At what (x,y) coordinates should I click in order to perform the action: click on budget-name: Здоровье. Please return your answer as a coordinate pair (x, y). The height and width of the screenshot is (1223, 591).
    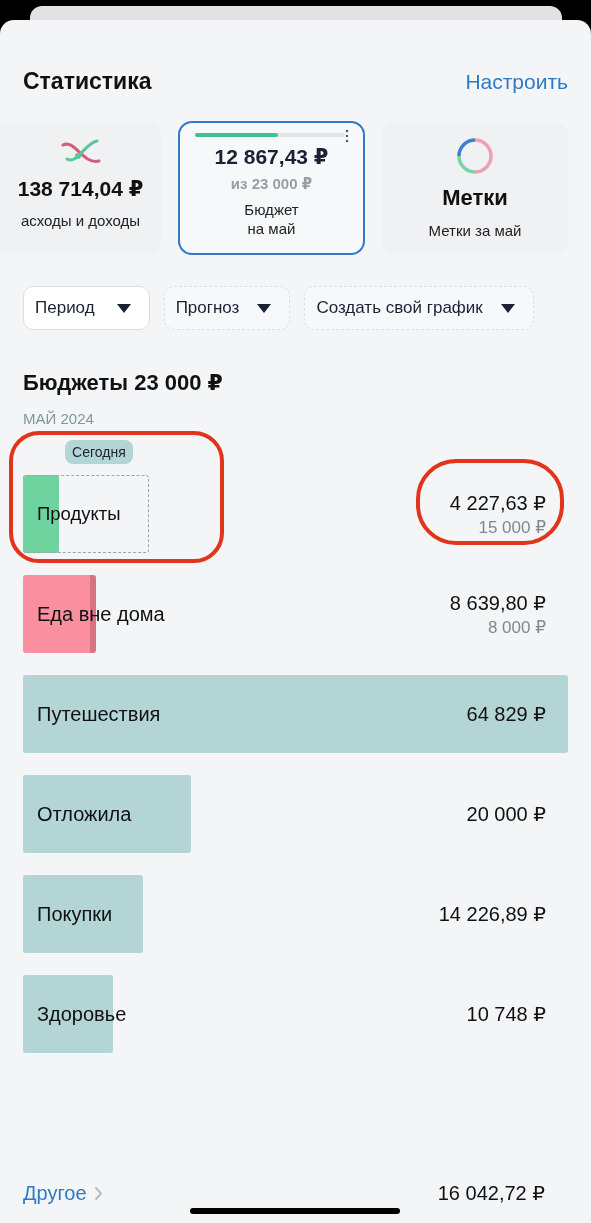
    Looking at the image, I should click on (82, 1014).